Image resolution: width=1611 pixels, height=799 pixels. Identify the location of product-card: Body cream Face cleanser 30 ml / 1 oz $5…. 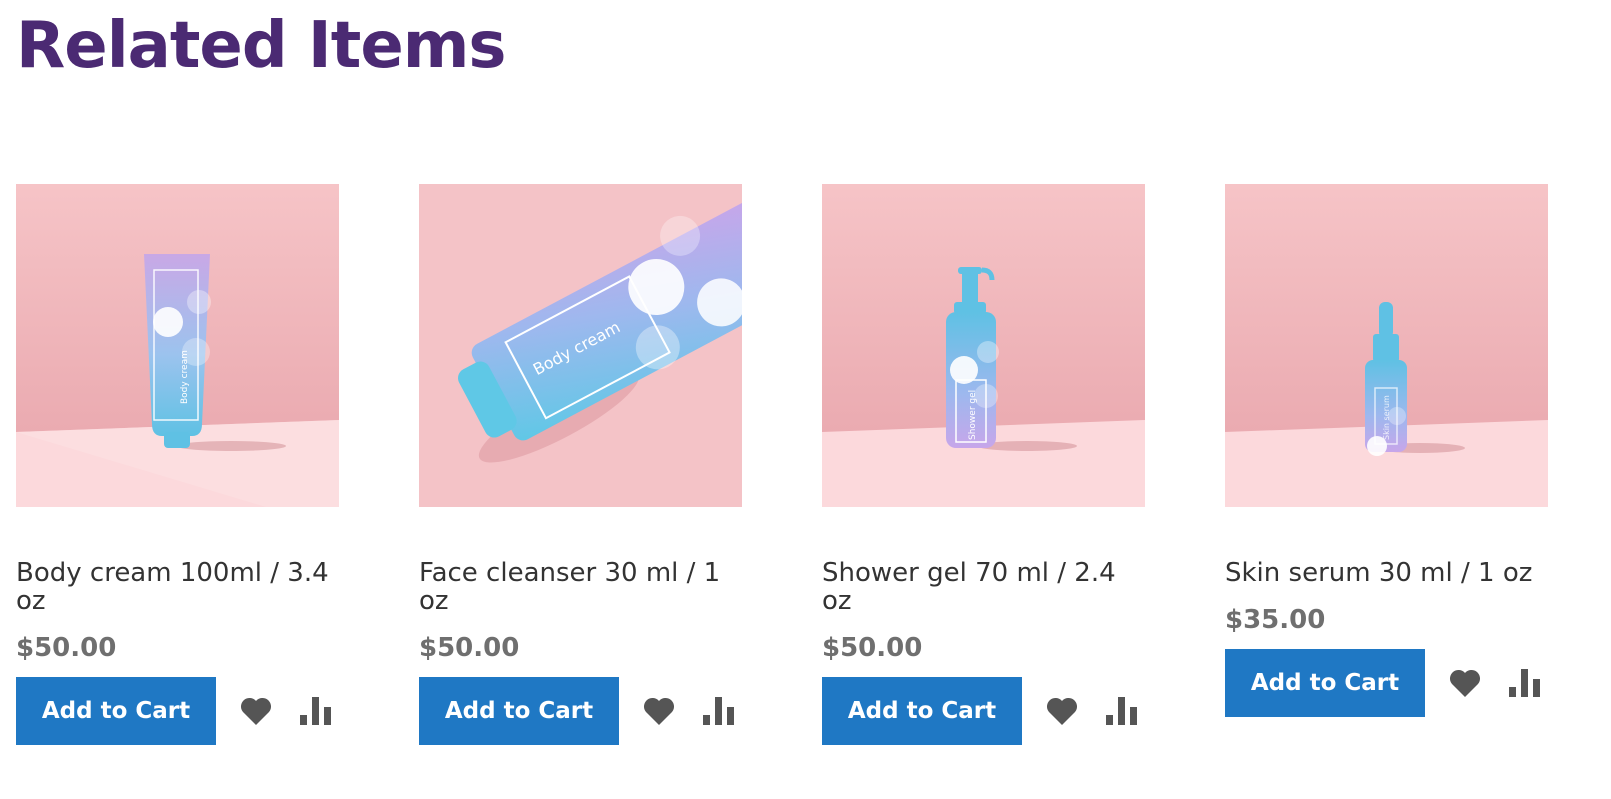
(580, 464).